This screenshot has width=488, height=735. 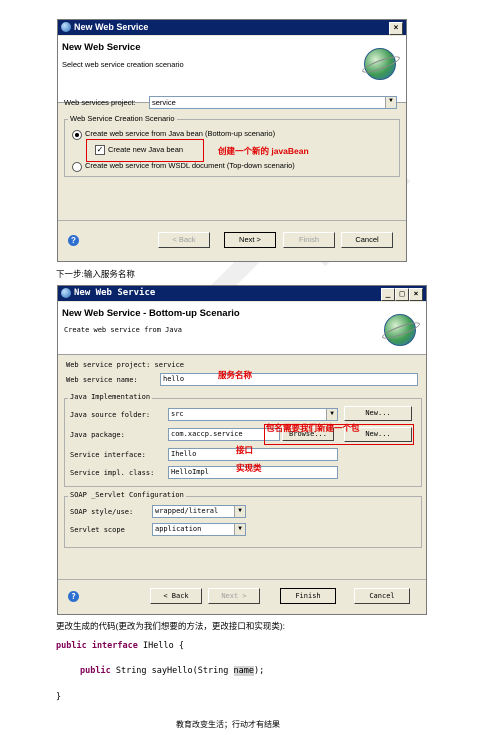 What do you see at coordinates (77, 135) in the screenshot?
I see `bottom-up-radio` at bounding box center [77, 135].